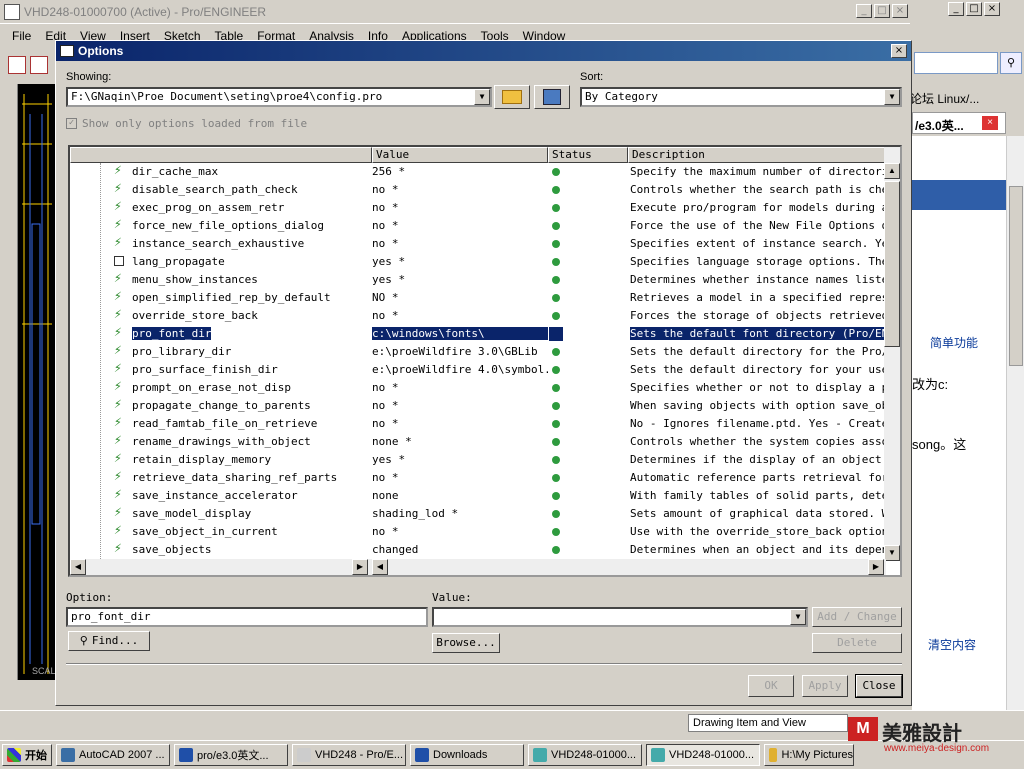 The image size is (1024, 769). I want to click on option-name: open_simplified_rep_by_default, so click(231, 297).